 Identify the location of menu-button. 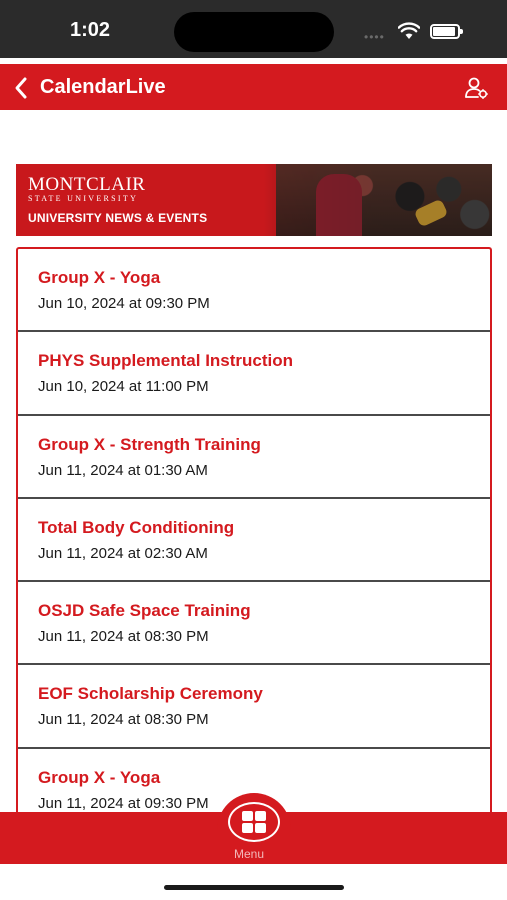
(254, 822).